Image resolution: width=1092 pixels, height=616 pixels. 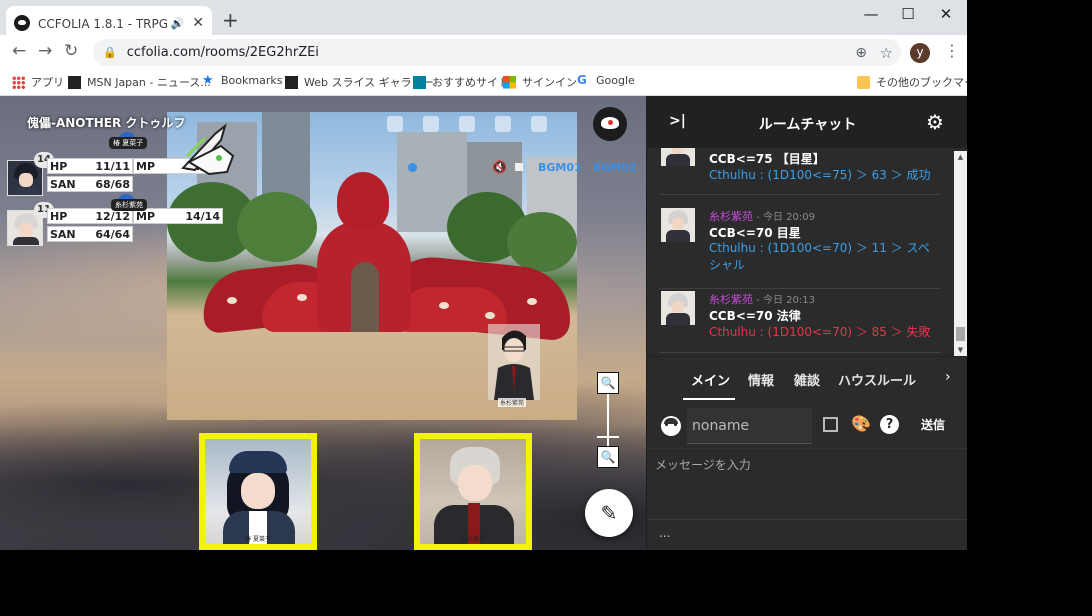 What do you see at coordinates (749, 426) in the screenshot?
I see `character-name-input` at bounding box center [749, 426].